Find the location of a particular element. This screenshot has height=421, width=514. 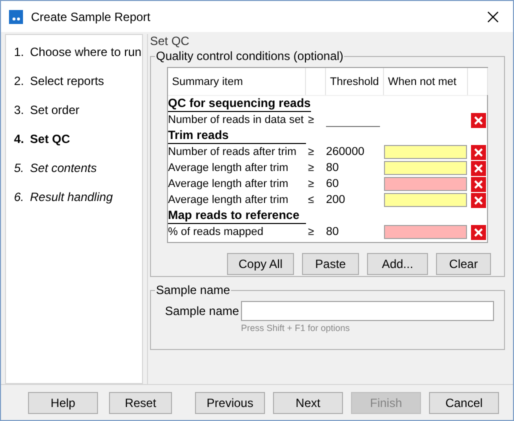

section-heading: Trim reads is located at coordinates (237, 136).